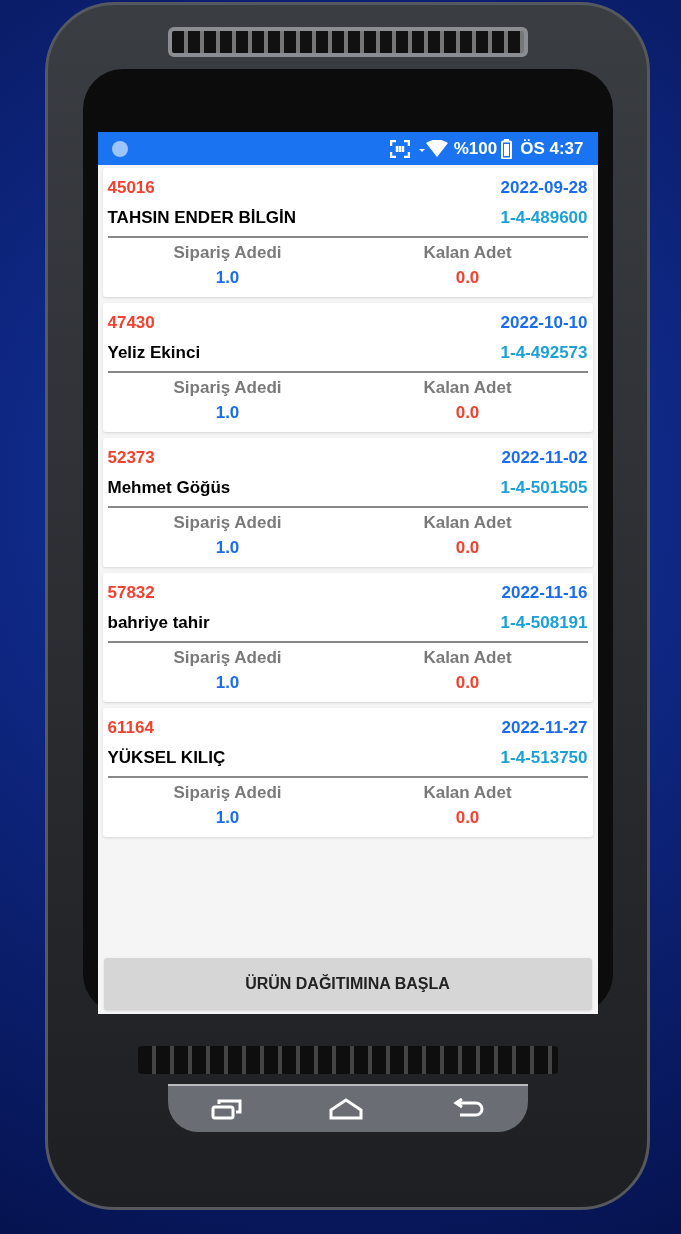 The width and height of the screenshot is (681, 1234). Describe the element at coordinates (346, 1109) in the screenshot. I see `home-icon` at that location.